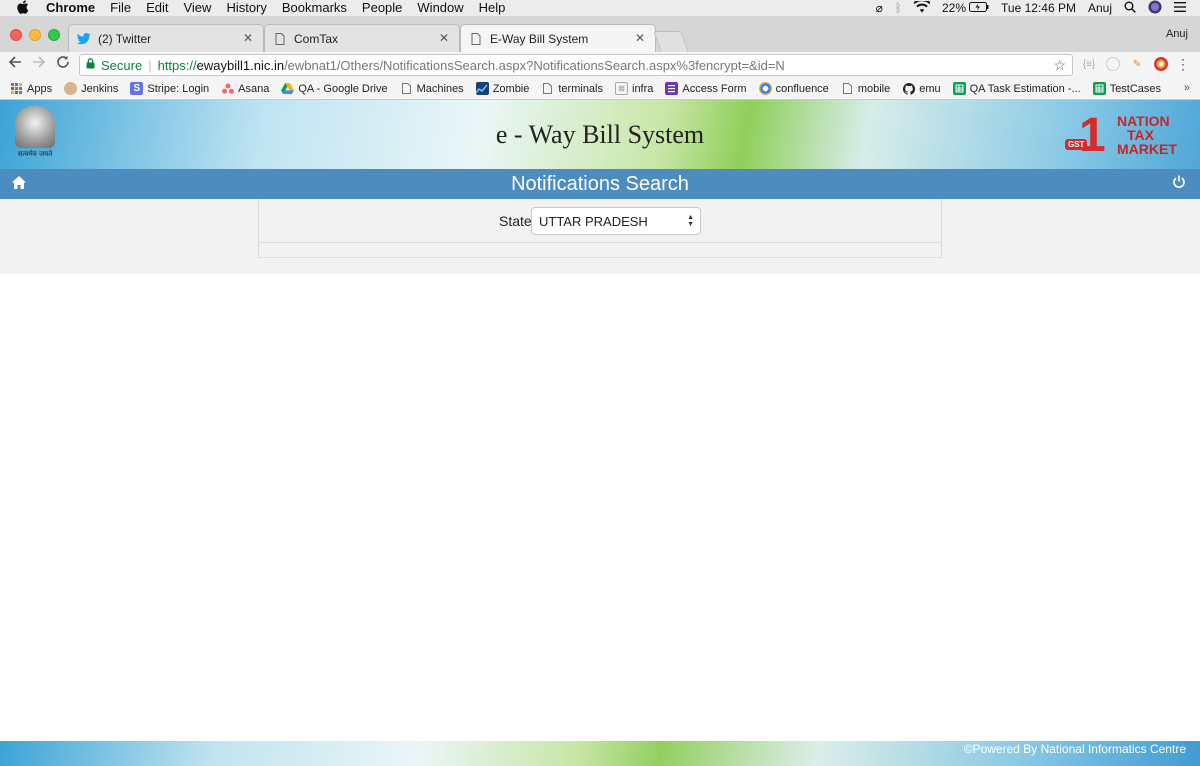 The height and width of the screenshot is (766, 1200). I want to click on wifi-icon, so click(922, 8).